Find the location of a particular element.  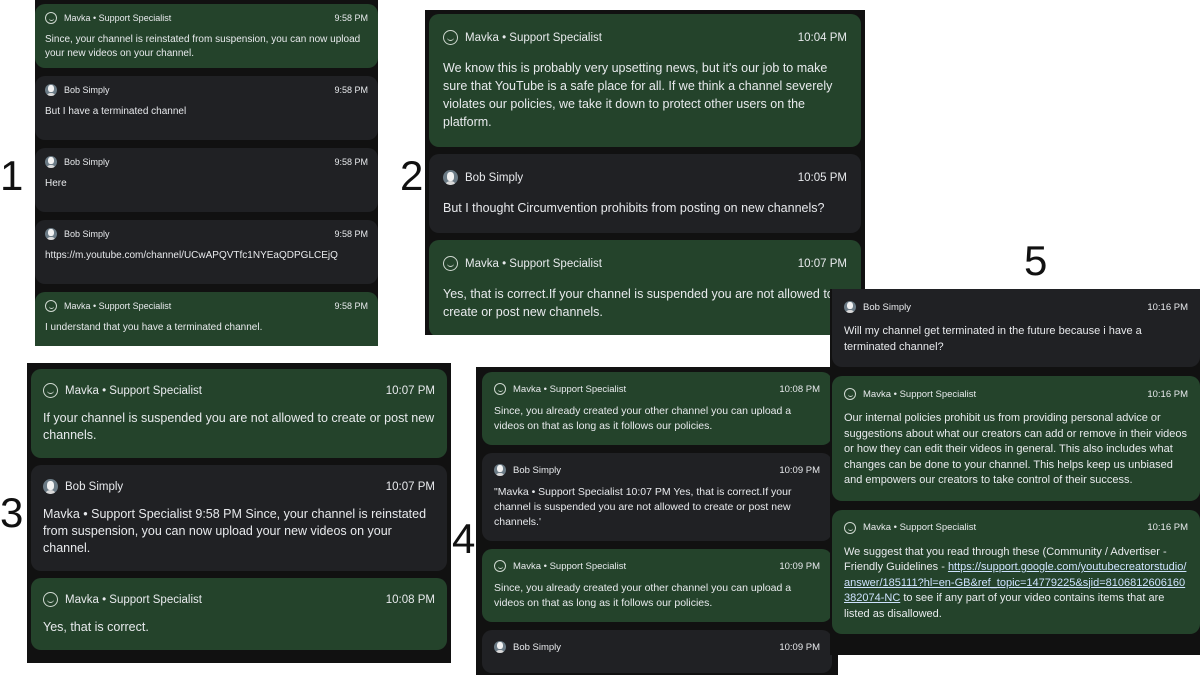

screenshot-number-2: 2 is located at coordinates (412, 175).